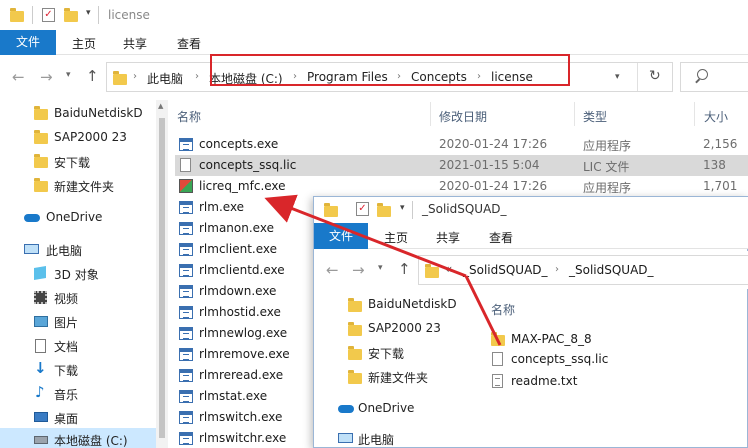 This screenshot has height=448, width=748. I want to click on annotation-arrows, so click(383, 270).